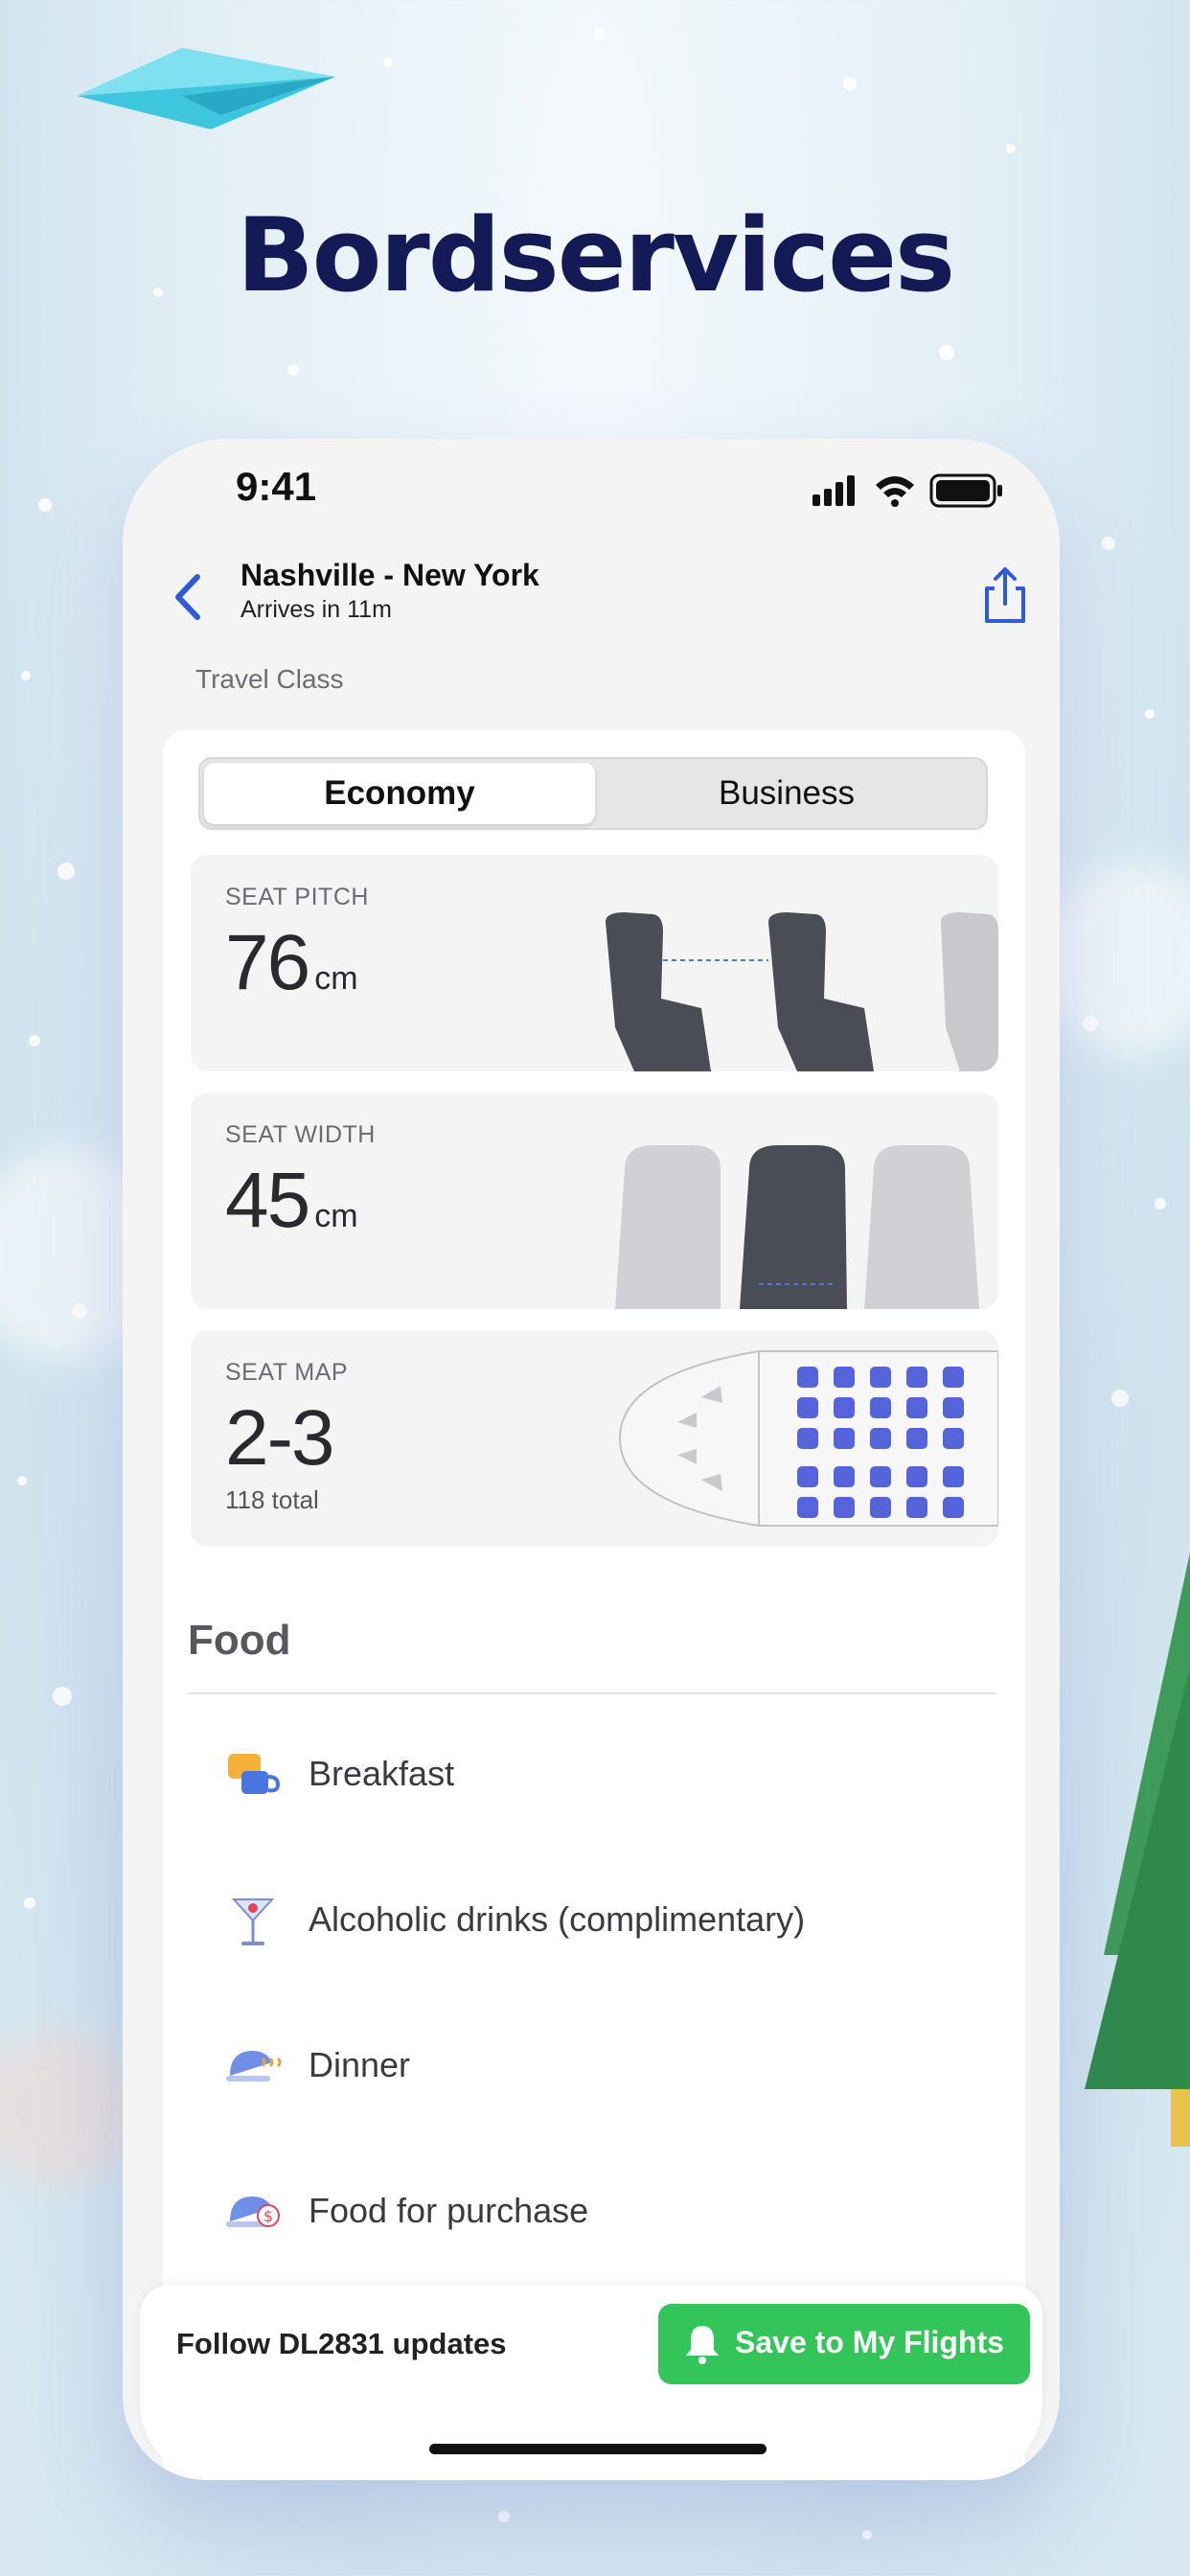 This screenshot has height=2576, width=1190. I want to click on tab-business: Business, so click(787, 793).